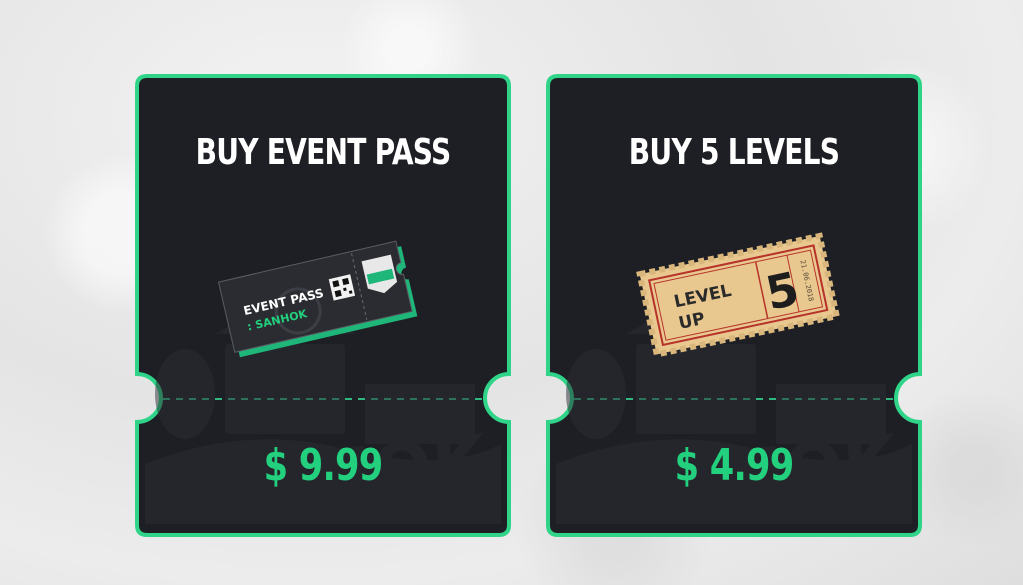  I want to click on price-label: $ 4.99, so click(734, 465).